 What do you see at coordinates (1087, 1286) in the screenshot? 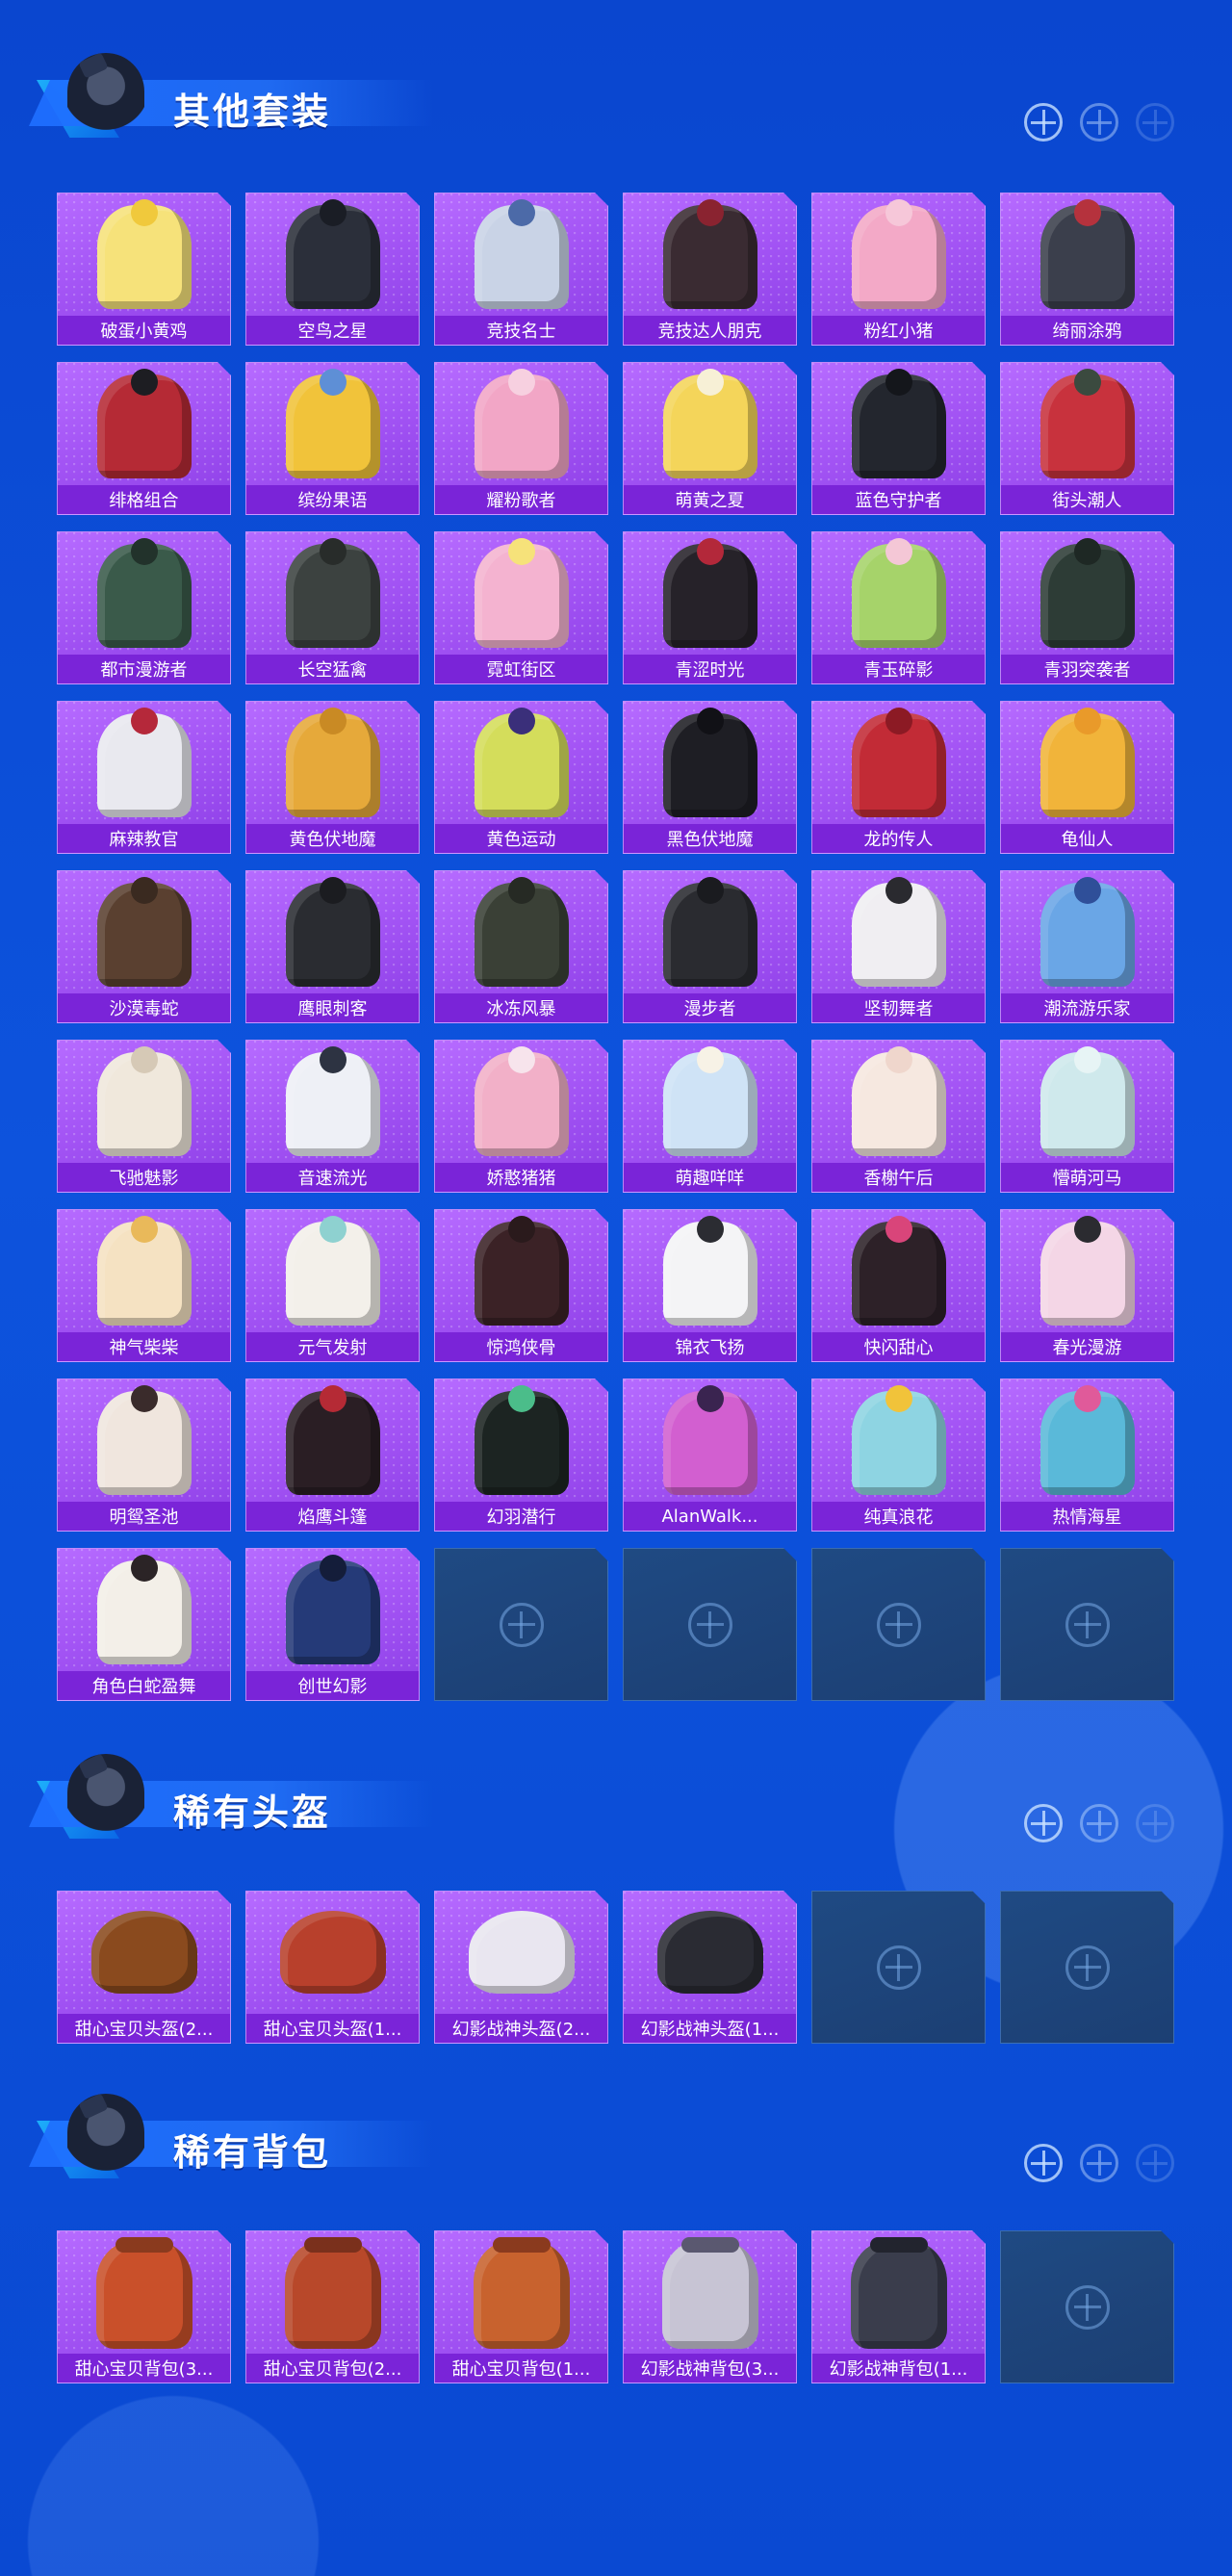
I see `suit-item-card: 春光漫游` at bounding box center [1087, 1286].